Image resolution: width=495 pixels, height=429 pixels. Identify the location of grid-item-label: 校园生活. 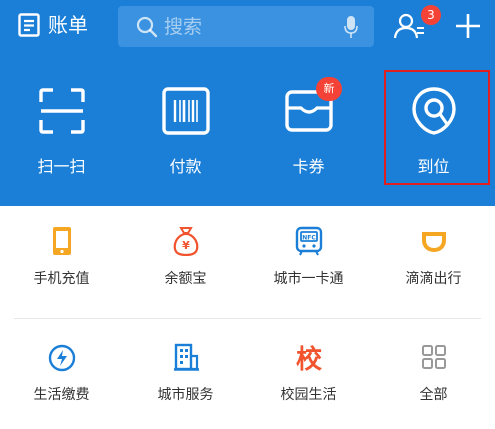
(308, 395).